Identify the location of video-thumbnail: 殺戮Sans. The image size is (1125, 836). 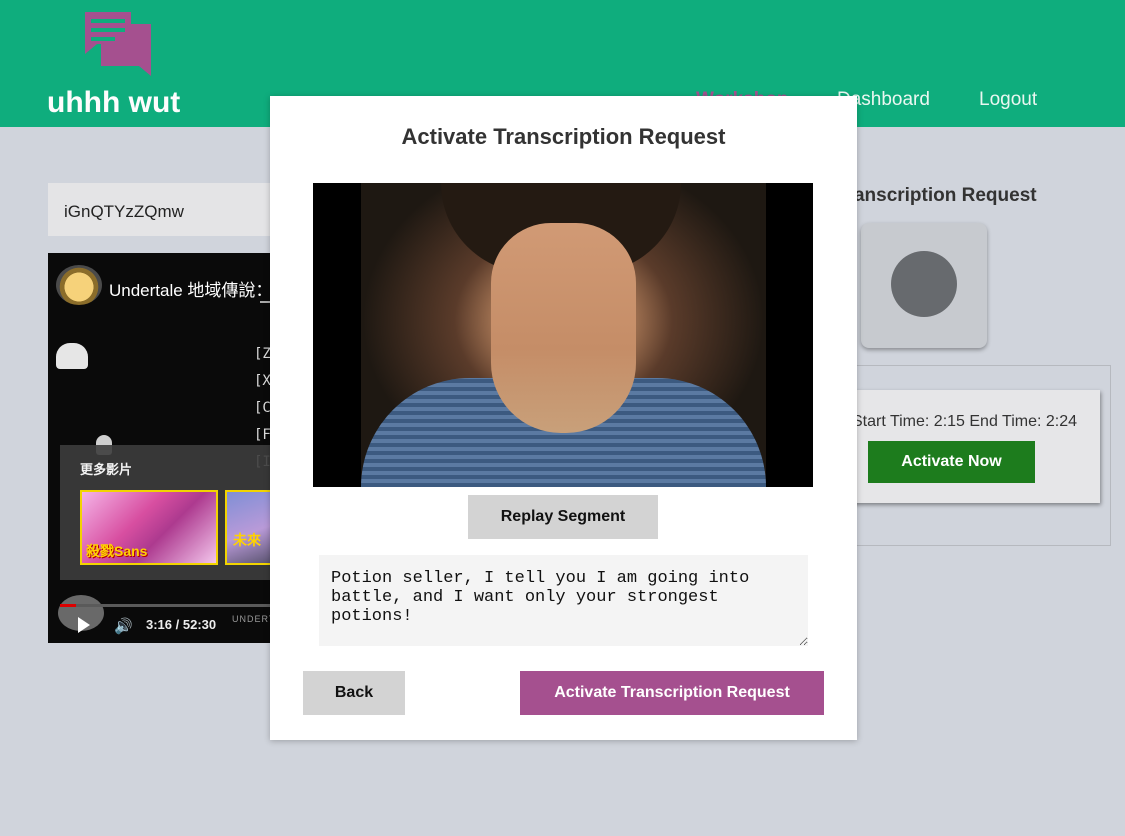
(149, 527).